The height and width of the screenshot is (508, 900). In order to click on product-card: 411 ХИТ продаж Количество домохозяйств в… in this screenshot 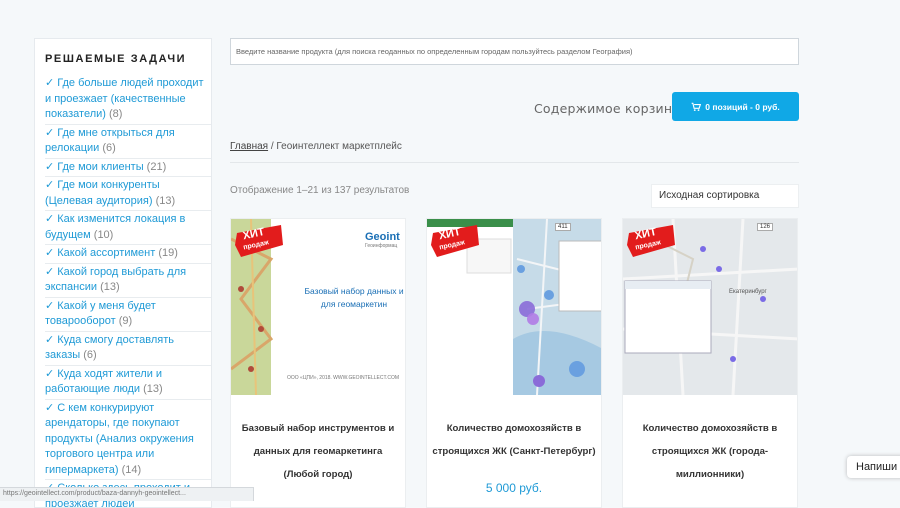, I will do `click(514, 363)`.